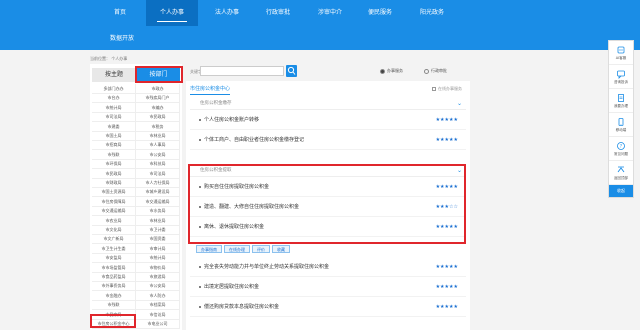  What do you see at coordinates (242, 71) in the screenshot?
I see `search-input` at bounding box center [242, 71].